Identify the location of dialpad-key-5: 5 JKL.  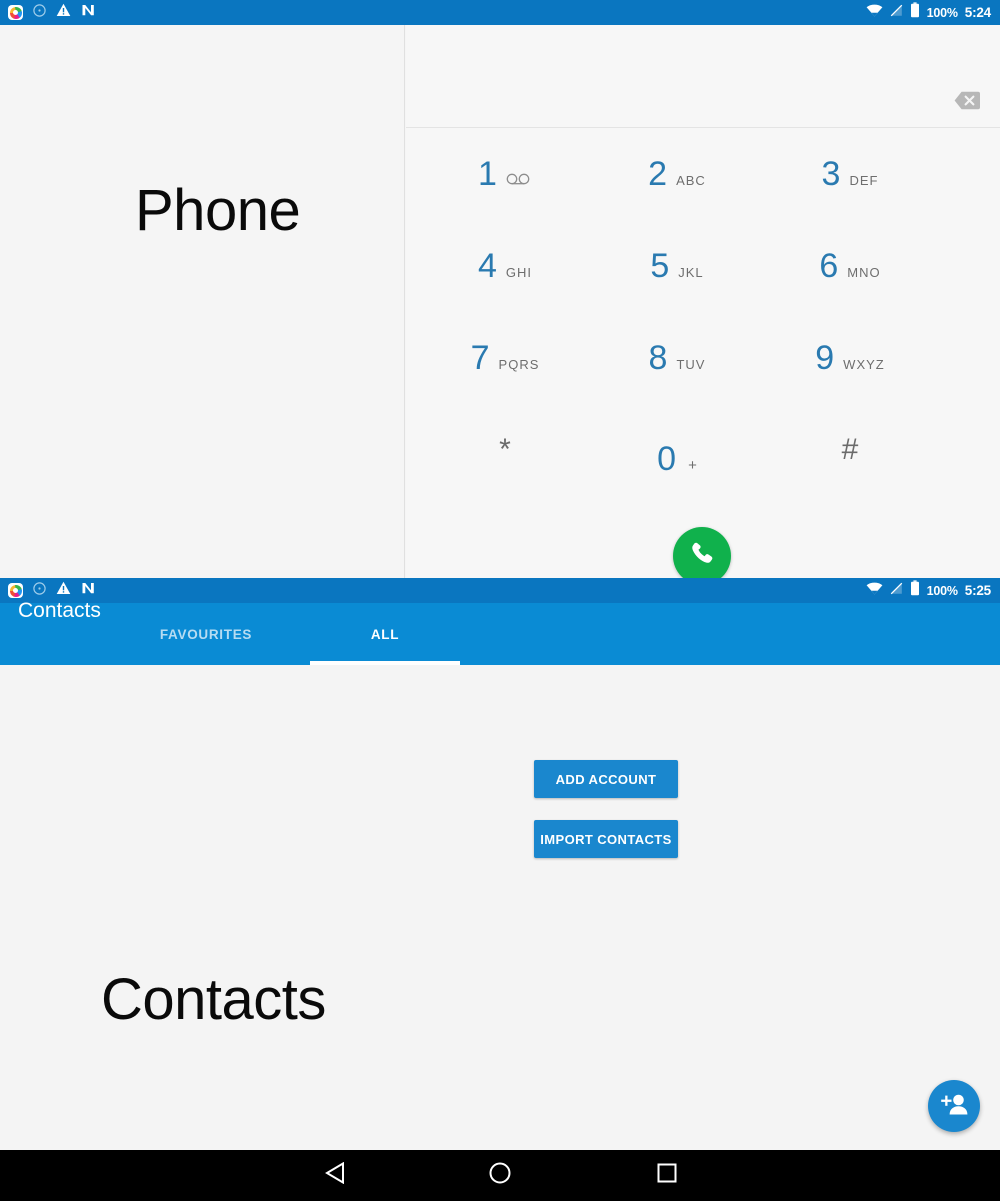
(677, 266).